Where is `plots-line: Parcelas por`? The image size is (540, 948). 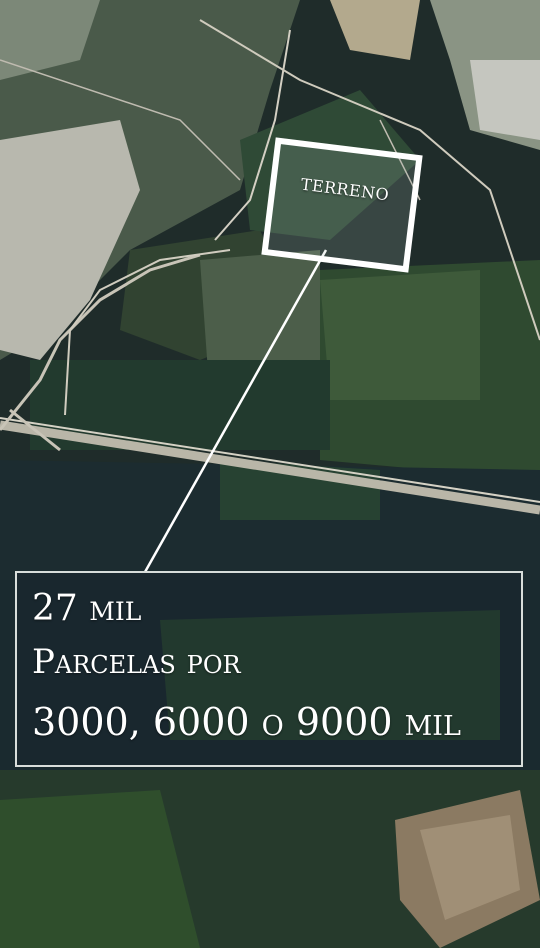
plots-line: Parcelas por is located at coordinates (136, 662).